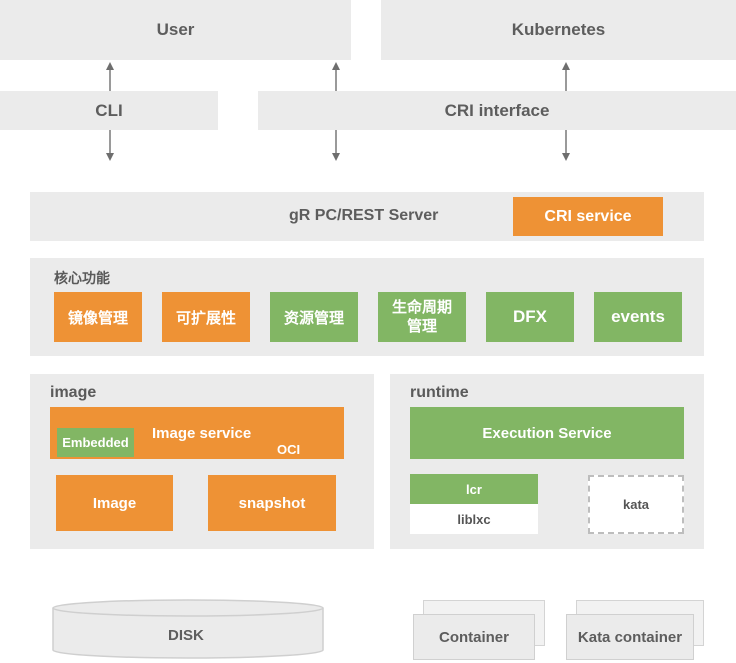 Image resolution: width=736 pixels, height=663 pixels. I want to click on core-item-label-line1: 生命周期, so click(421, 307).